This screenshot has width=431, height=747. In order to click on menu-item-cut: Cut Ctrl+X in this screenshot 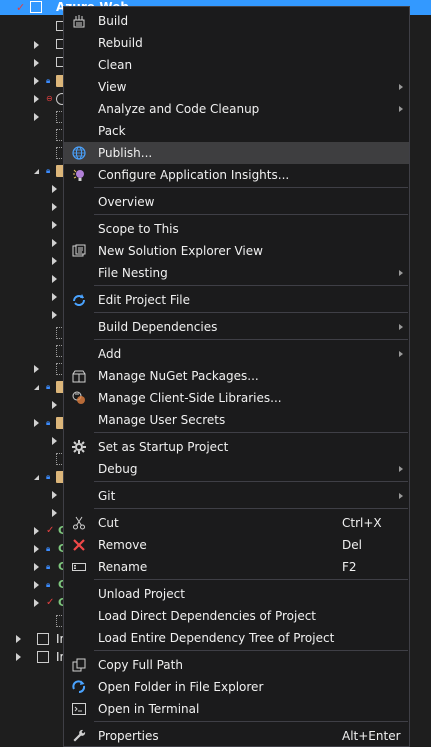, I will do `click(236, 523)`.